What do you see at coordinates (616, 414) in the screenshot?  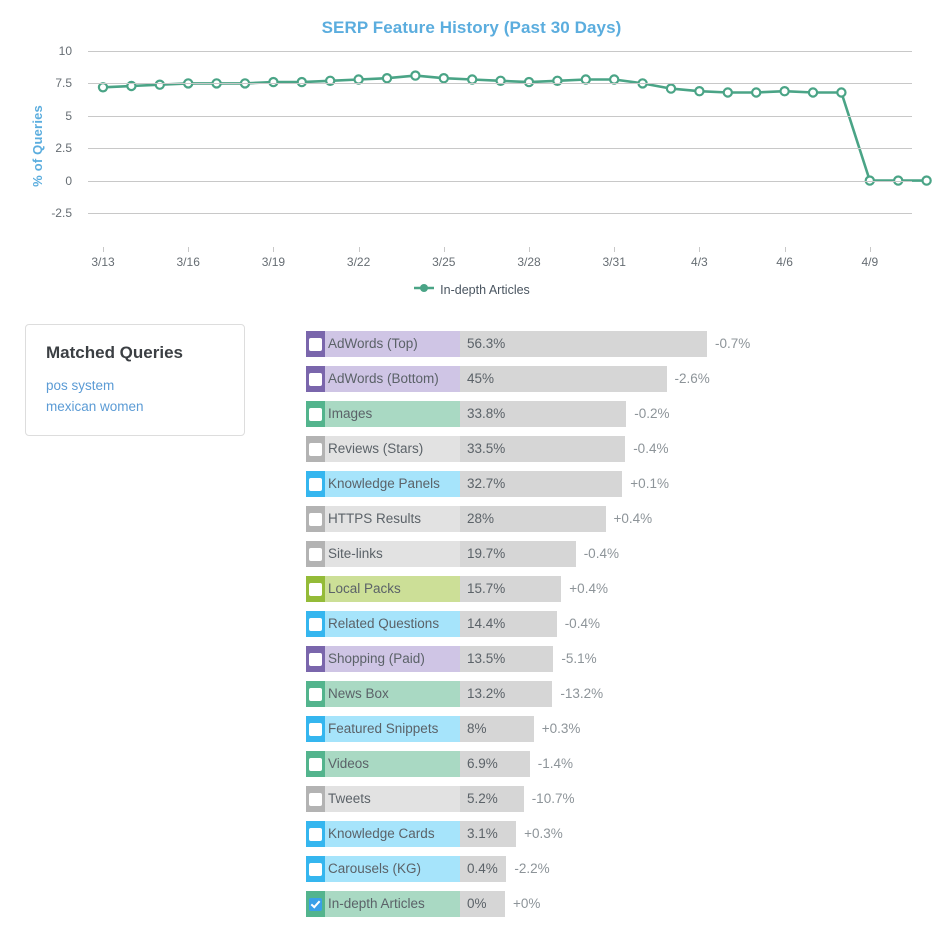 I see `feature-row: Images 33.8% -0.2%` at bounding box center [616, 414].